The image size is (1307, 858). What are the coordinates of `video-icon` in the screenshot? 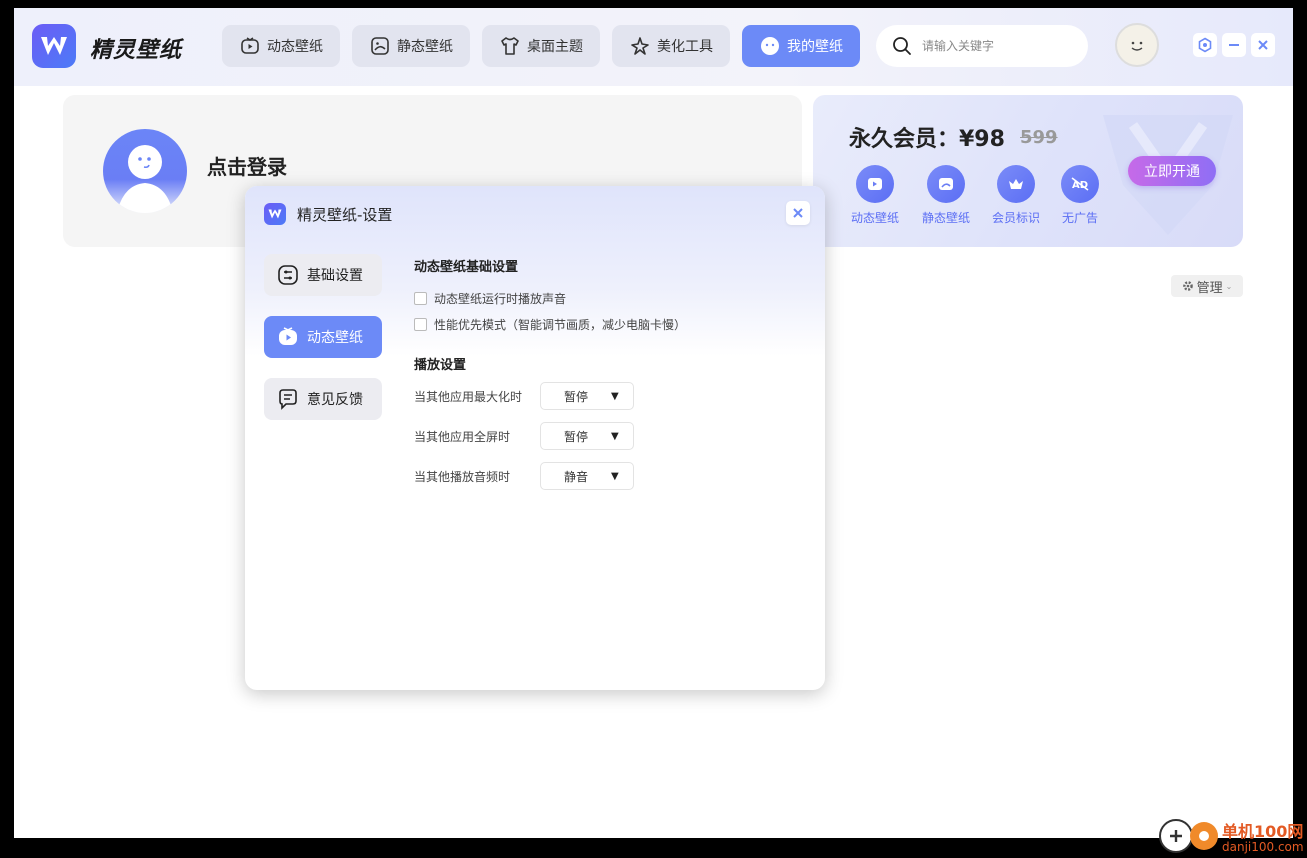 It's located at (875, 184).